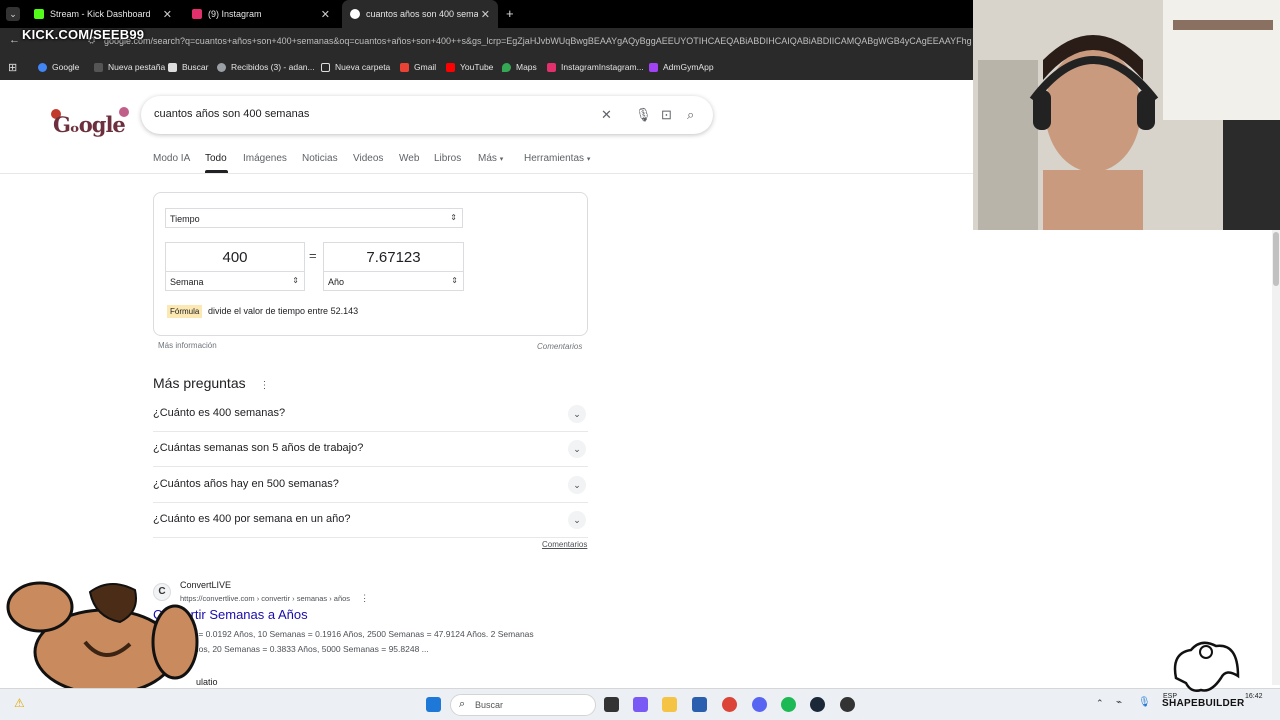 The image size is (1280, 720). I want to click on search-input: cuantos años son 400 semanas, so click(231, 114).